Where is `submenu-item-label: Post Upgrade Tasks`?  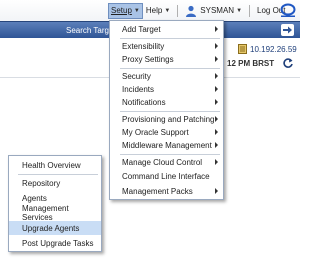
submenu-item-label: Post Upgrade Tasks is located at coordinates (58, 243).